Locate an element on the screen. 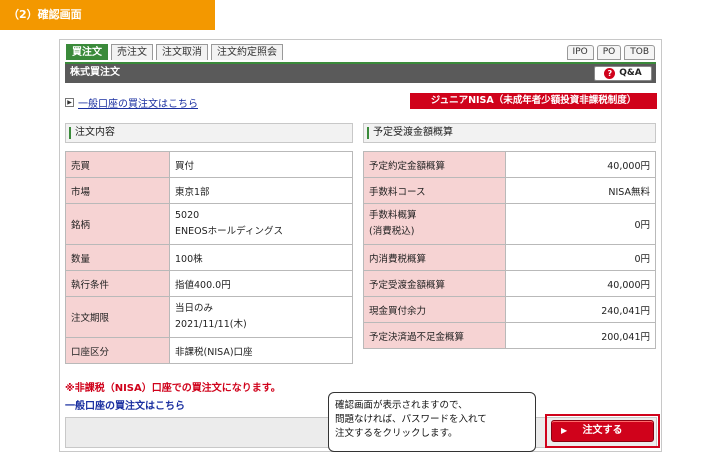 This screenshot has height=456, width=720. row-label: 予定約定金額概算 is located at coordinates (434, 164).